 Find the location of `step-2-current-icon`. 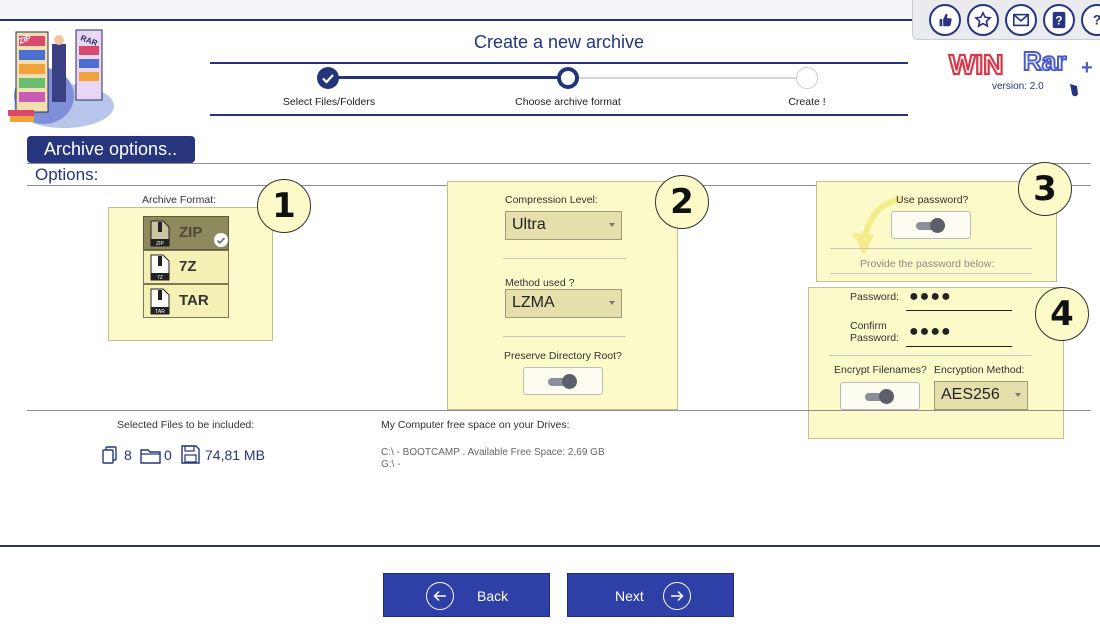

step-2-current-icon is located at coordinates (568, 78).